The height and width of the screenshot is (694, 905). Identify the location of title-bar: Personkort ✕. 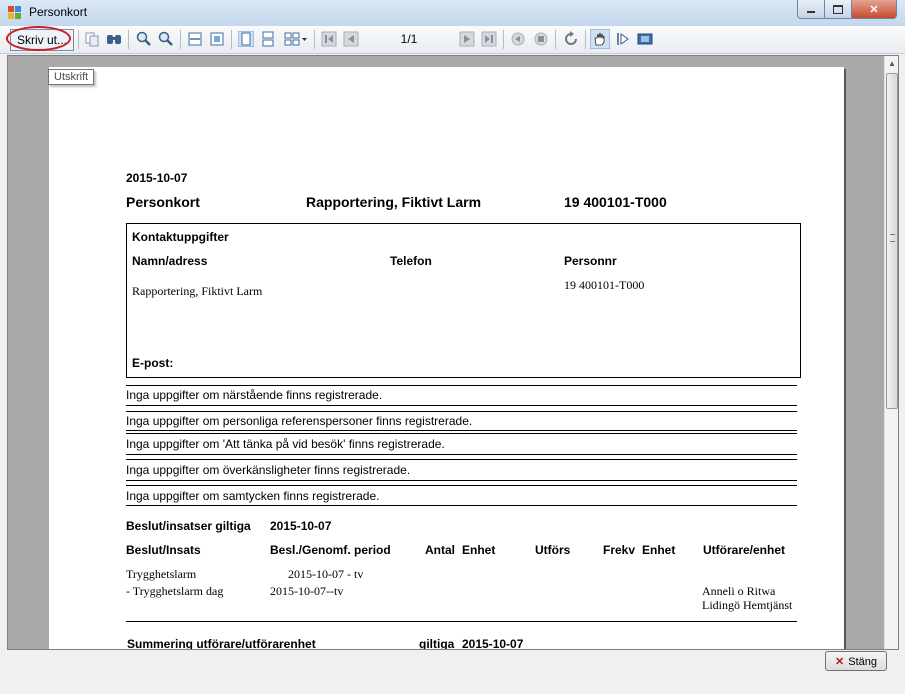
(452, 13).